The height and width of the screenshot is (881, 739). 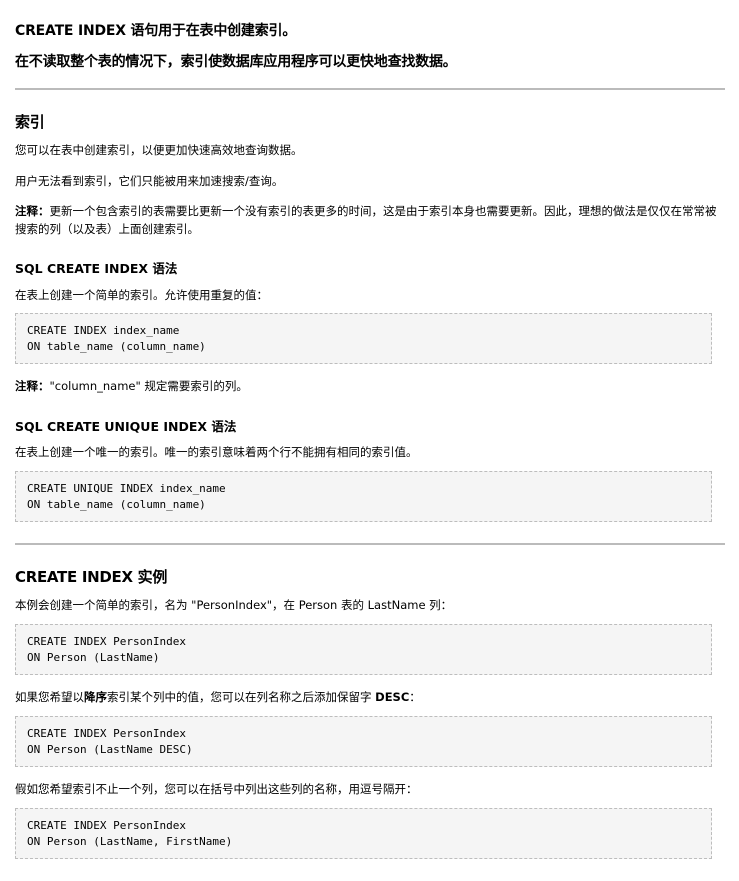 I want to click on paragraph: 在表上创建一个唯一的索引。唯一的索引意味着两个行不能拥有相同的索引值。, so click(x=216, y=452).